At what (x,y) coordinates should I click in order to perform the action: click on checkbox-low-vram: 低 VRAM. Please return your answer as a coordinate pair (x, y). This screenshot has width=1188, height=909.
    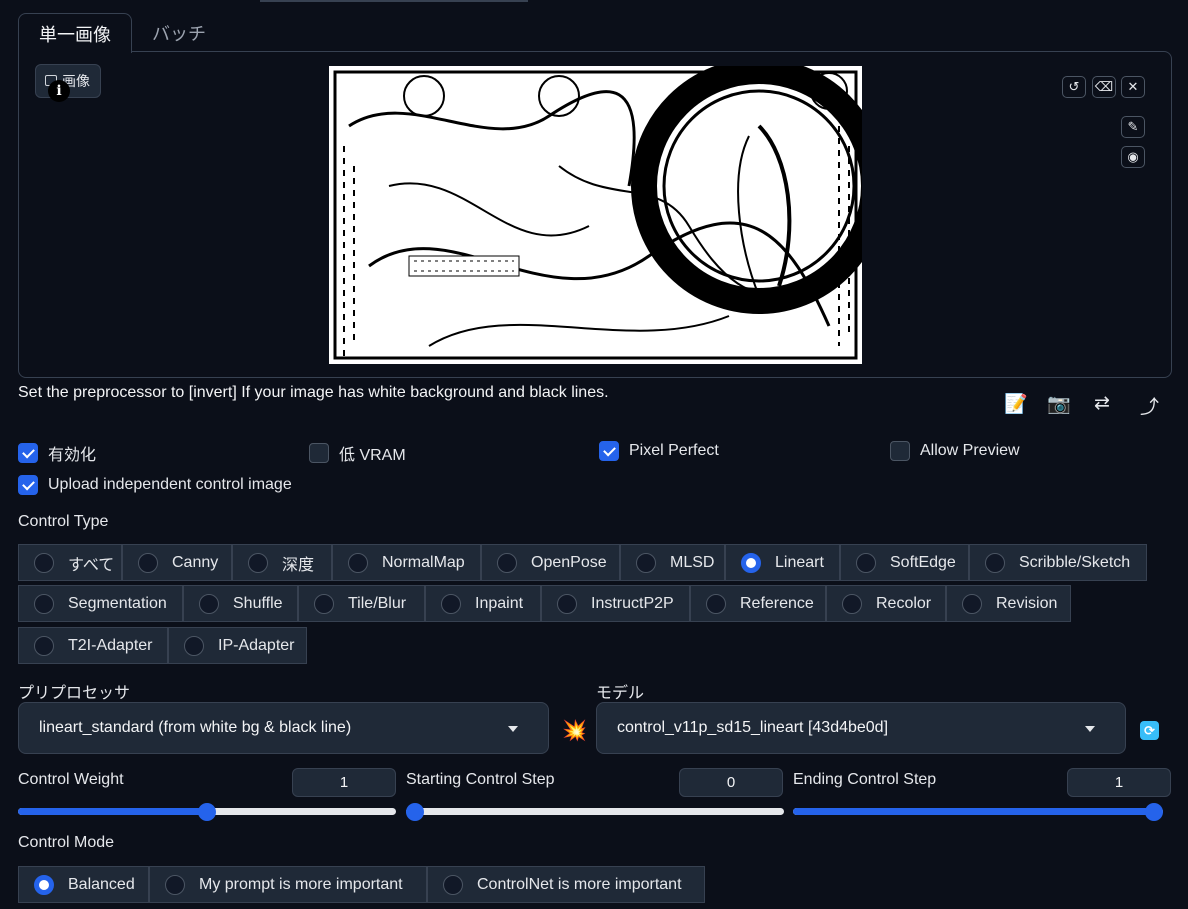
    Looking at the image, I should click on (357, 453).